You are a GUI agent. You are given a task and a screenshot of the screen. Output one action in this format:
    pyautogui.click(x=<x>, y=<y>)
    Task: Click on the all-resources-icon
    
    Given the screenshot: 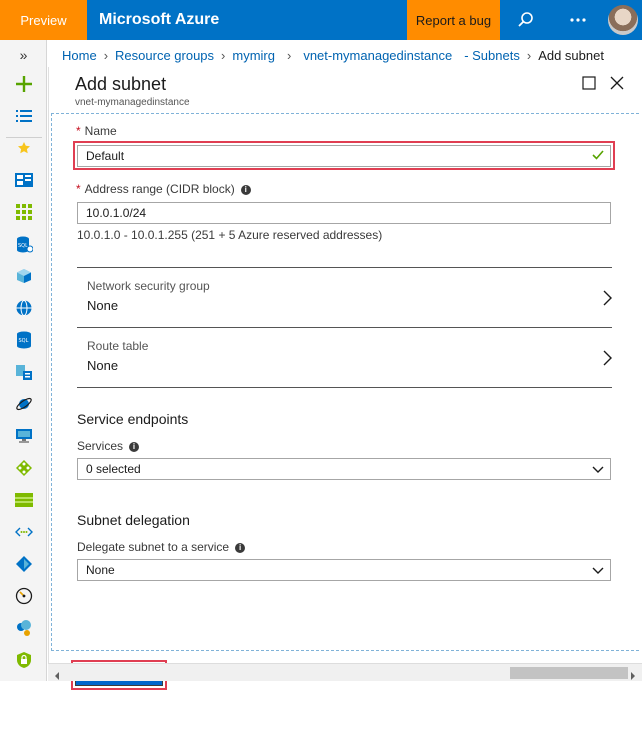 What is the action you would take?
    pyautogui.click(x=23, y=212)
    